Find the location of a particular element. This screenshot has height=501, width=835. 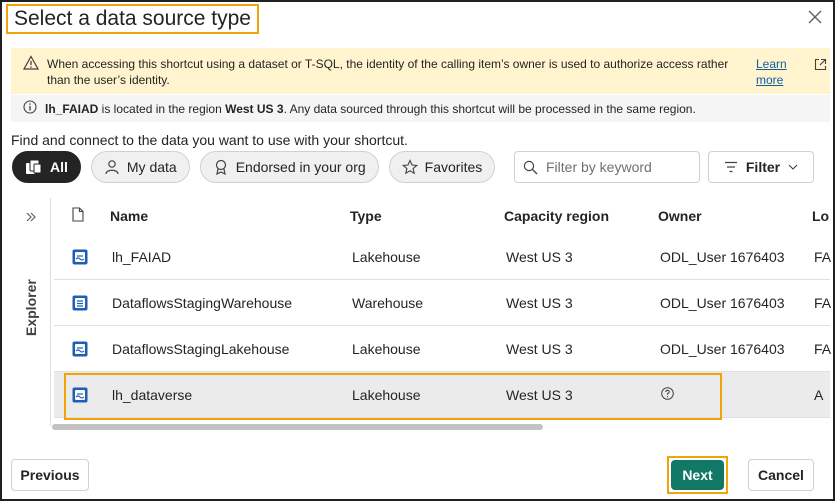

dialog-title: Select a data source type is located at coordinates (132, 18).